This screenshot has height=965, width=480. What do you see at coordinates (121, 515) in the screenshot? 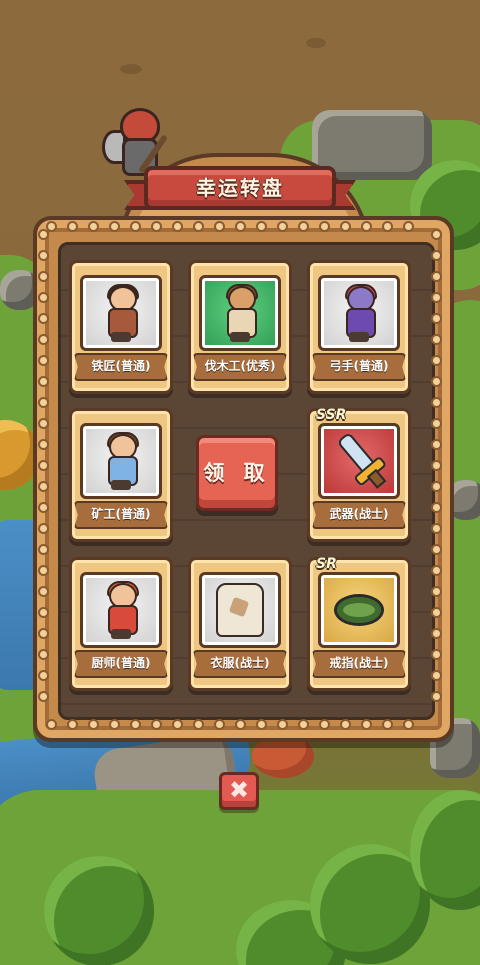
I see `reward-label: 矿工(普通)` at bounding box center [121, 515].